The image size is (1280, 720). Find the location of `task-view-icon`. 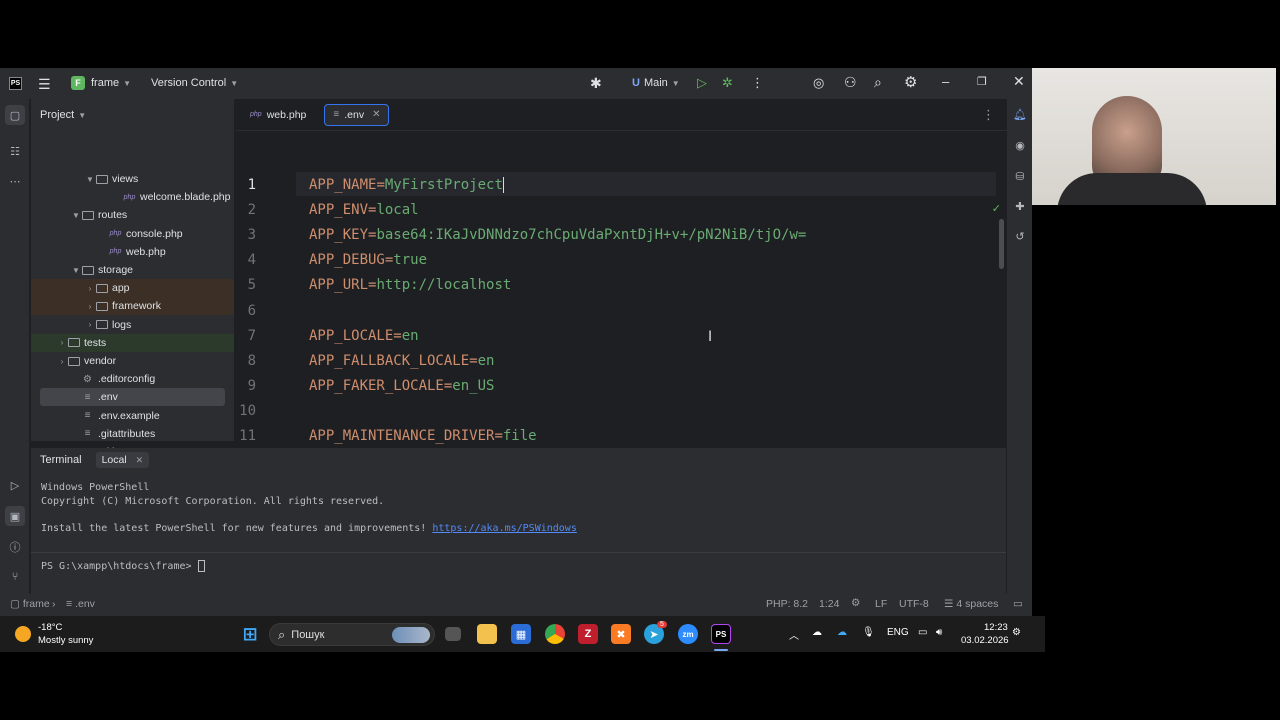

task-view-icon is located at coordinates (453, 634).